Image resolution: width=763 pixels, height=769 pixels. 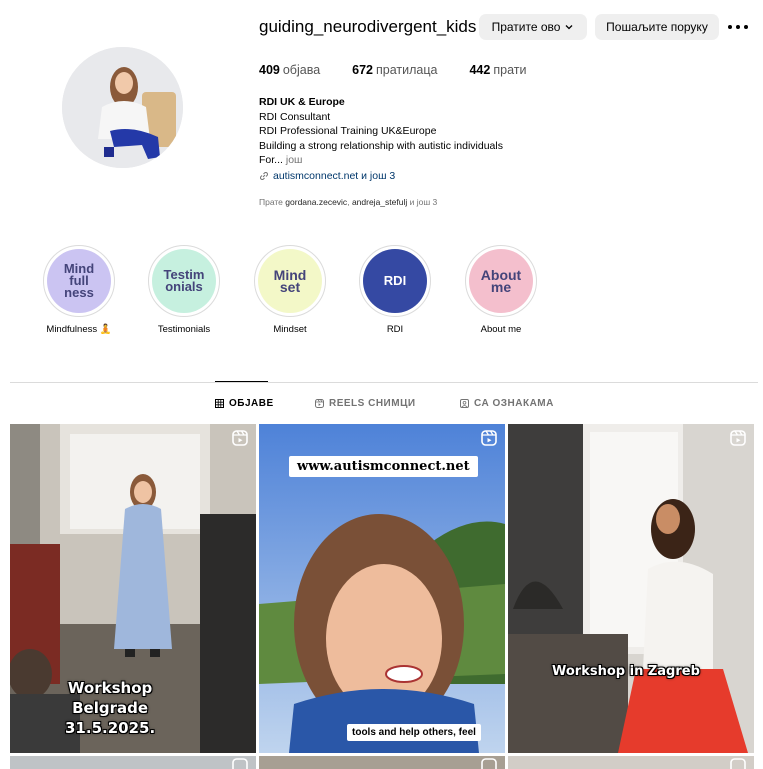 I want to click on bio-link: autismconnect.net и још 3, so click(x=439, y=176).